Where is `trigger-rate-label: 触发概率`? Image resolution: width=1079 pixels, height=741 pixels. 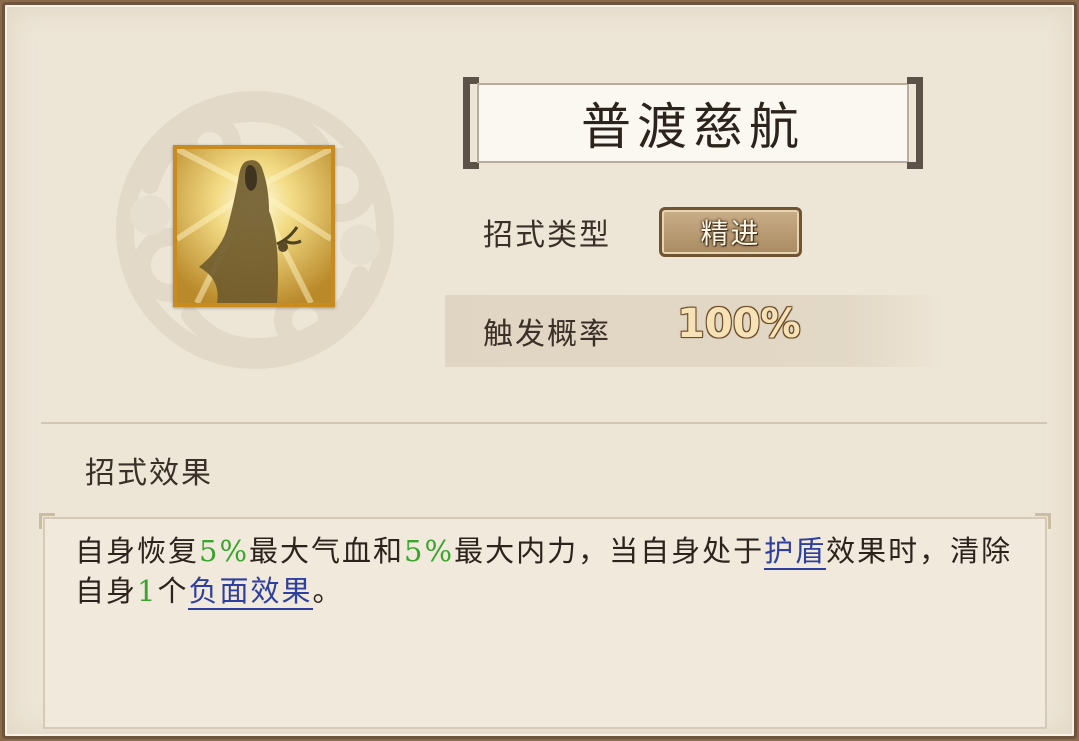
trigger-rate-label: 触发概率 is located at coordinates (547, 334).